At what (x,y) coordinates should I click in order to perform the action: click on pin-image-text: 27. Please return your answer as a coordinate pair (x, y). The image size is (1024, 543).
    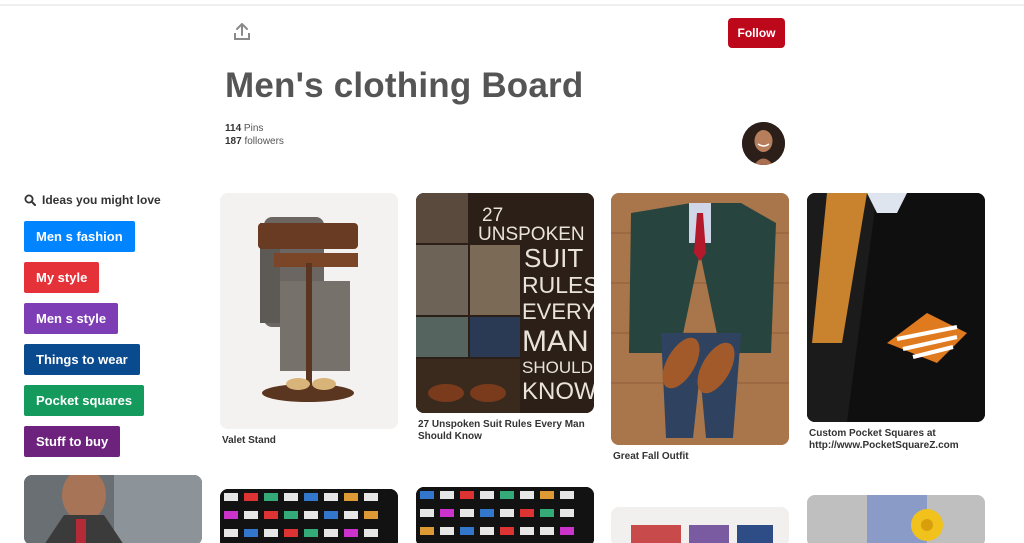
    Looking at the image, I should click on (492, 215).